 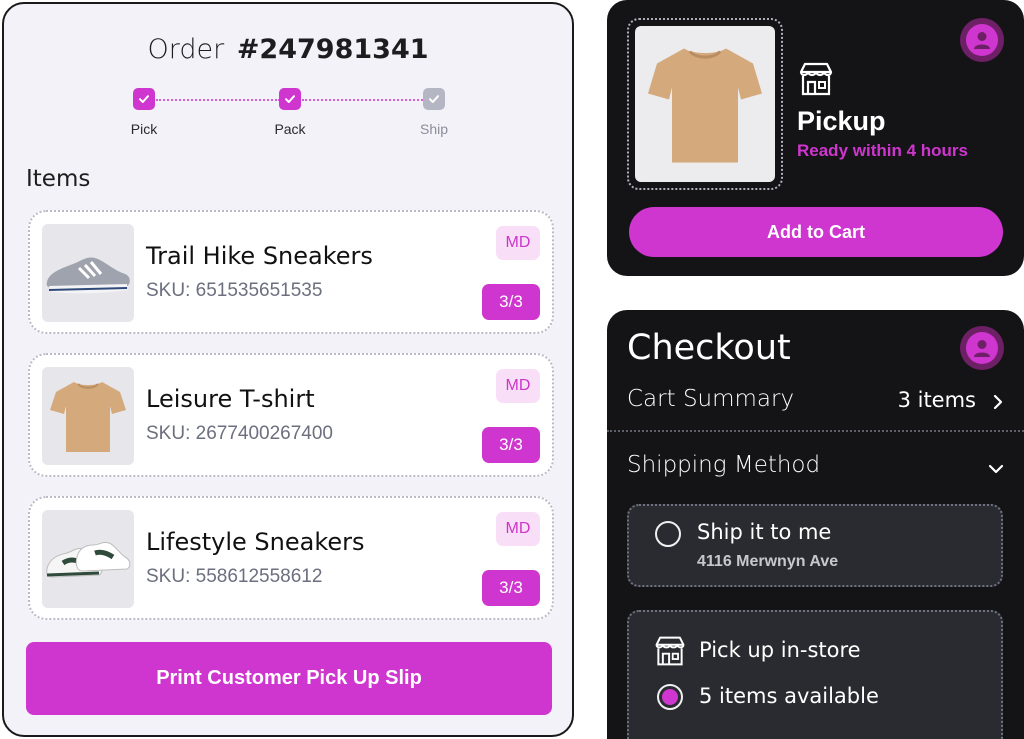 I want to click on step-label: Pack, so click(x=290, y=129).